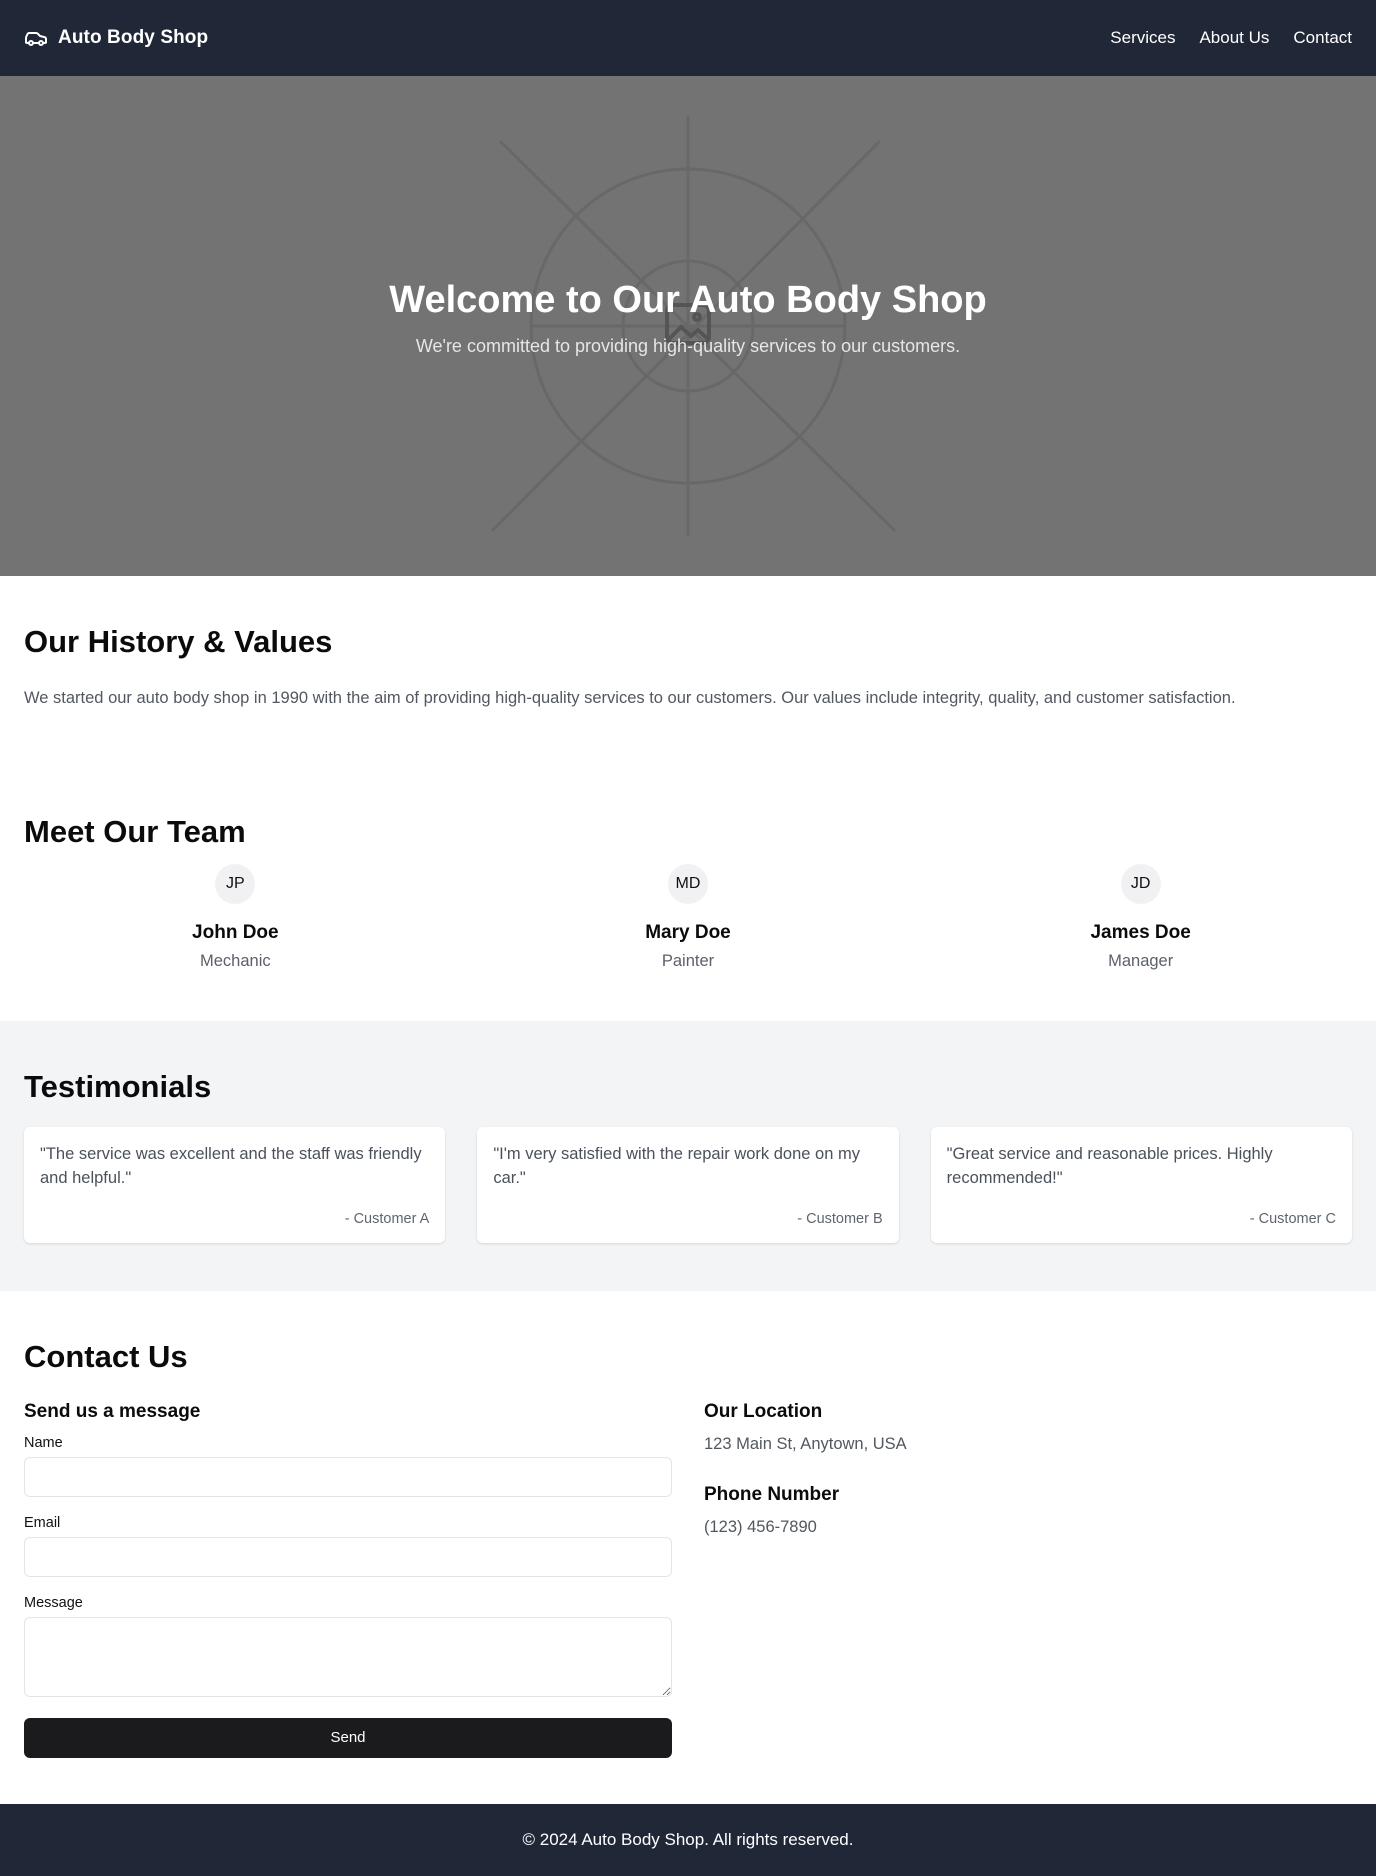 The image size is (1376, 1876). Describe the element at coordinates (178, 641) in the screenshot. I see `history-title: Our History & Values` at that location.